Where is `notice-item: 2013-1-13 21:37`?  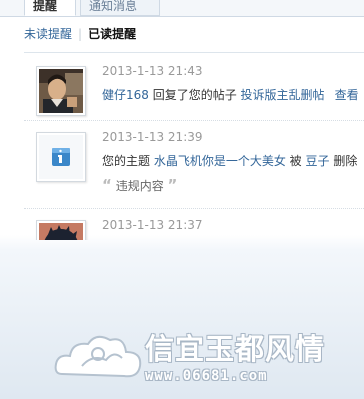 notice-item: 2013-1-13 21:37 is located at coordinates (194, 224).